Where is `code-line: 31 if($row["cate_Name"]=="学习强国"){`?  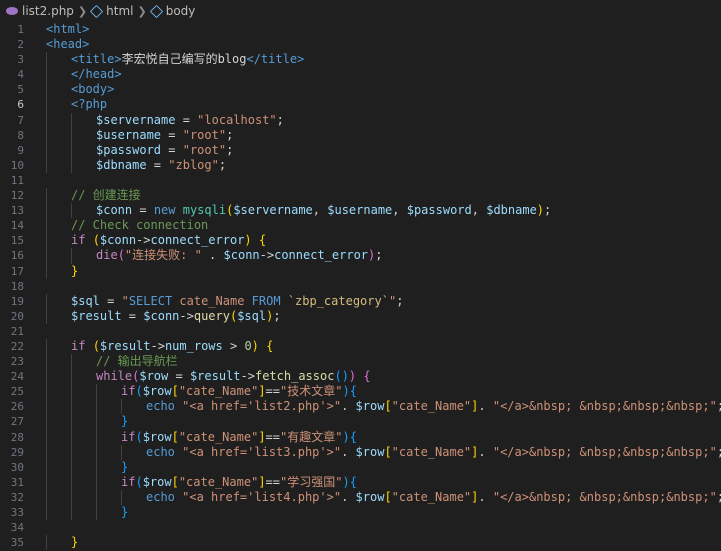 code-line: 31 if($row["cate_Name"]=="学习强国"){ is located at coordinates (360, 482).